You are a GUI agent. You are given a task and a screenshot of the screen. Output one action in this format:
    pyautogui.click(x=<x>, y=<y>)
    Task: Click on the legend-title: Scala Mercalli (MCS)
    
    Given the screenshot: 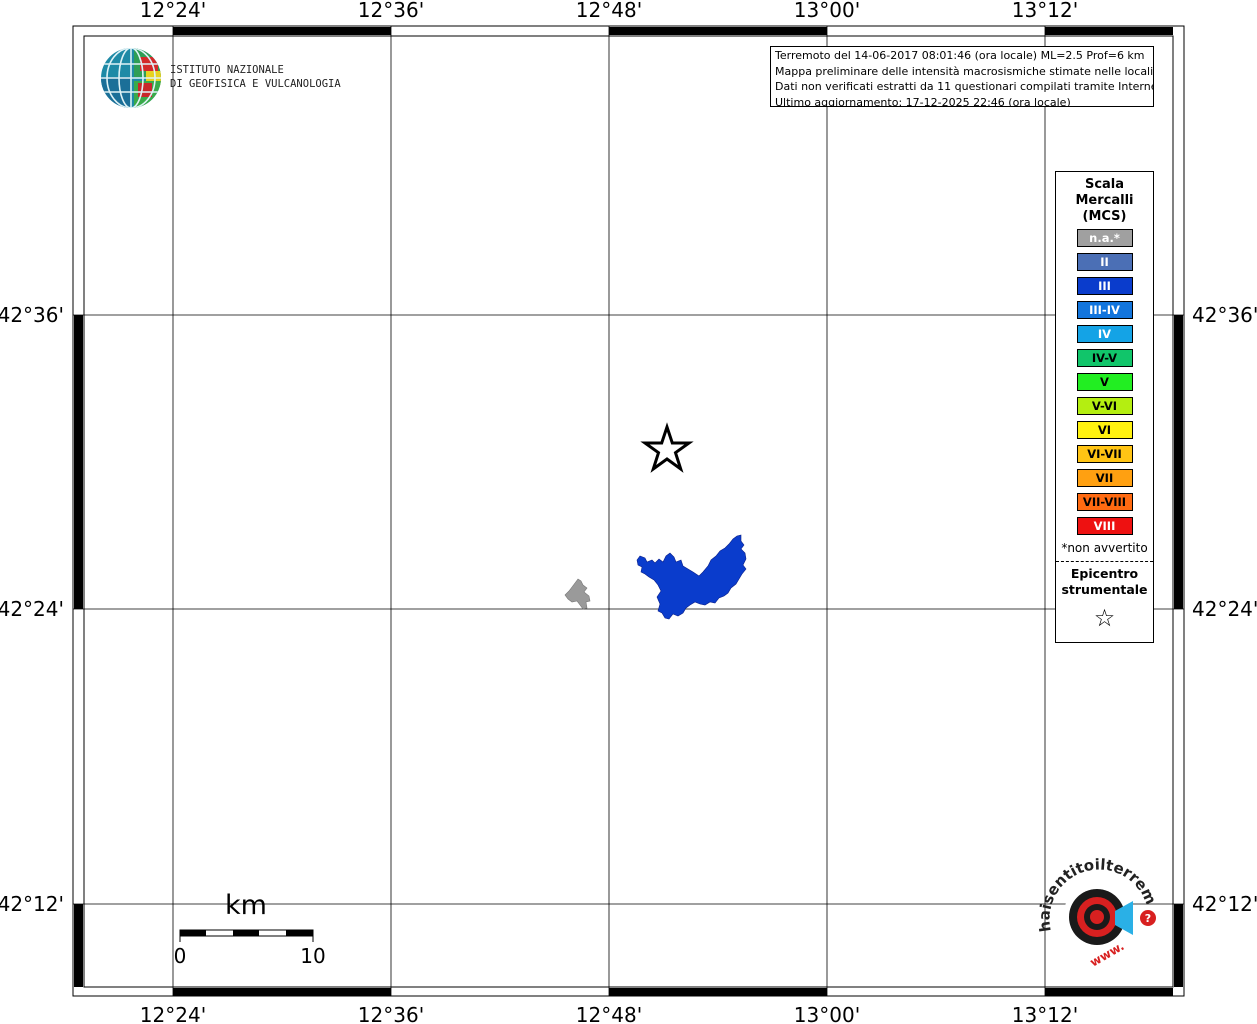 What is the action you would take?
    pyautogui.click(x=1104, y=201)
    